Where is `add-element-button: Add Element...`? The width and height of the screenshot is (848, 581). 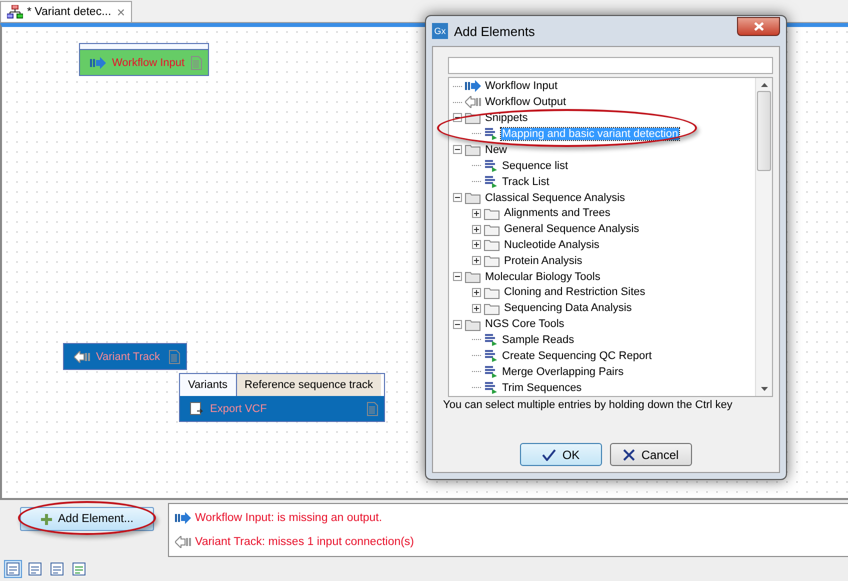 add-element-button: Add Element... is located at coordinates (87, 519).